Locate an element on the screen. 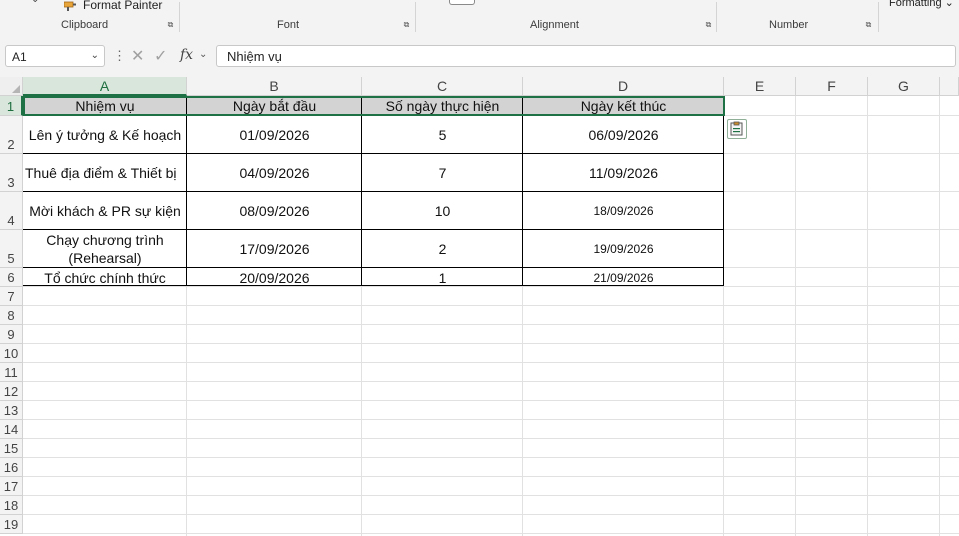 The width and height of the screenshot is (959, 536). row-header-9: 9 is located at coordinates (11, 334).